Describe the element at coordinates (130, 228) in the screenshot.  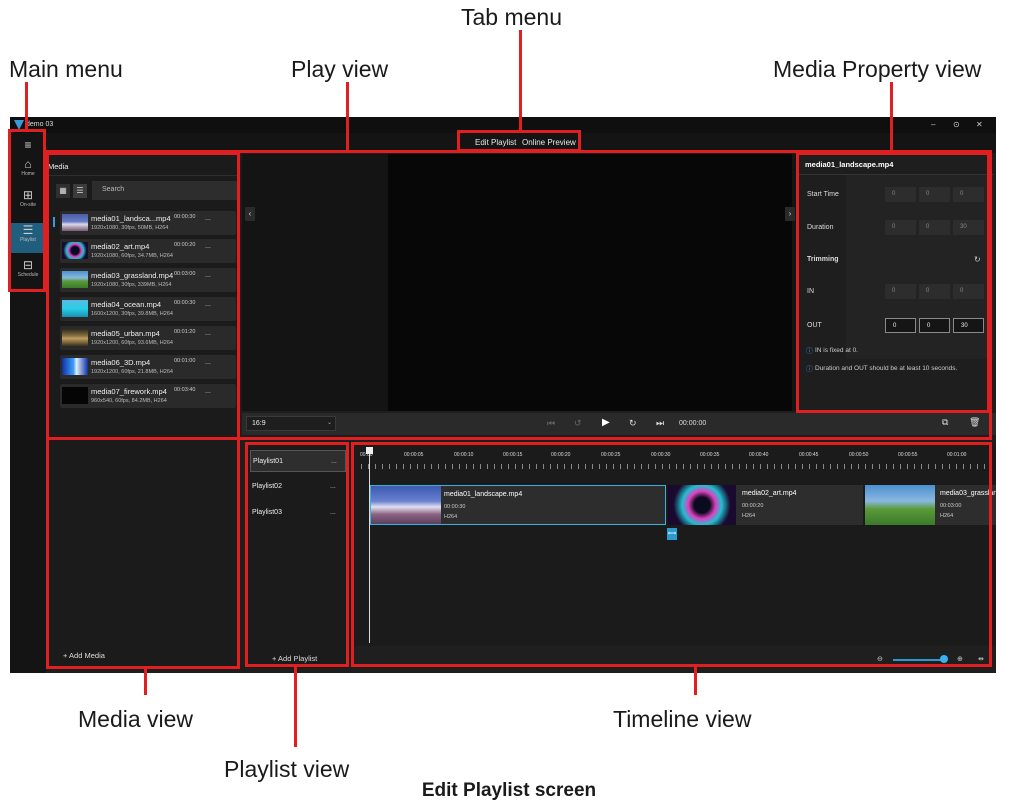
I see `media-item-meta: 1920x1080, 30fps, 50MB, H264` at that location.